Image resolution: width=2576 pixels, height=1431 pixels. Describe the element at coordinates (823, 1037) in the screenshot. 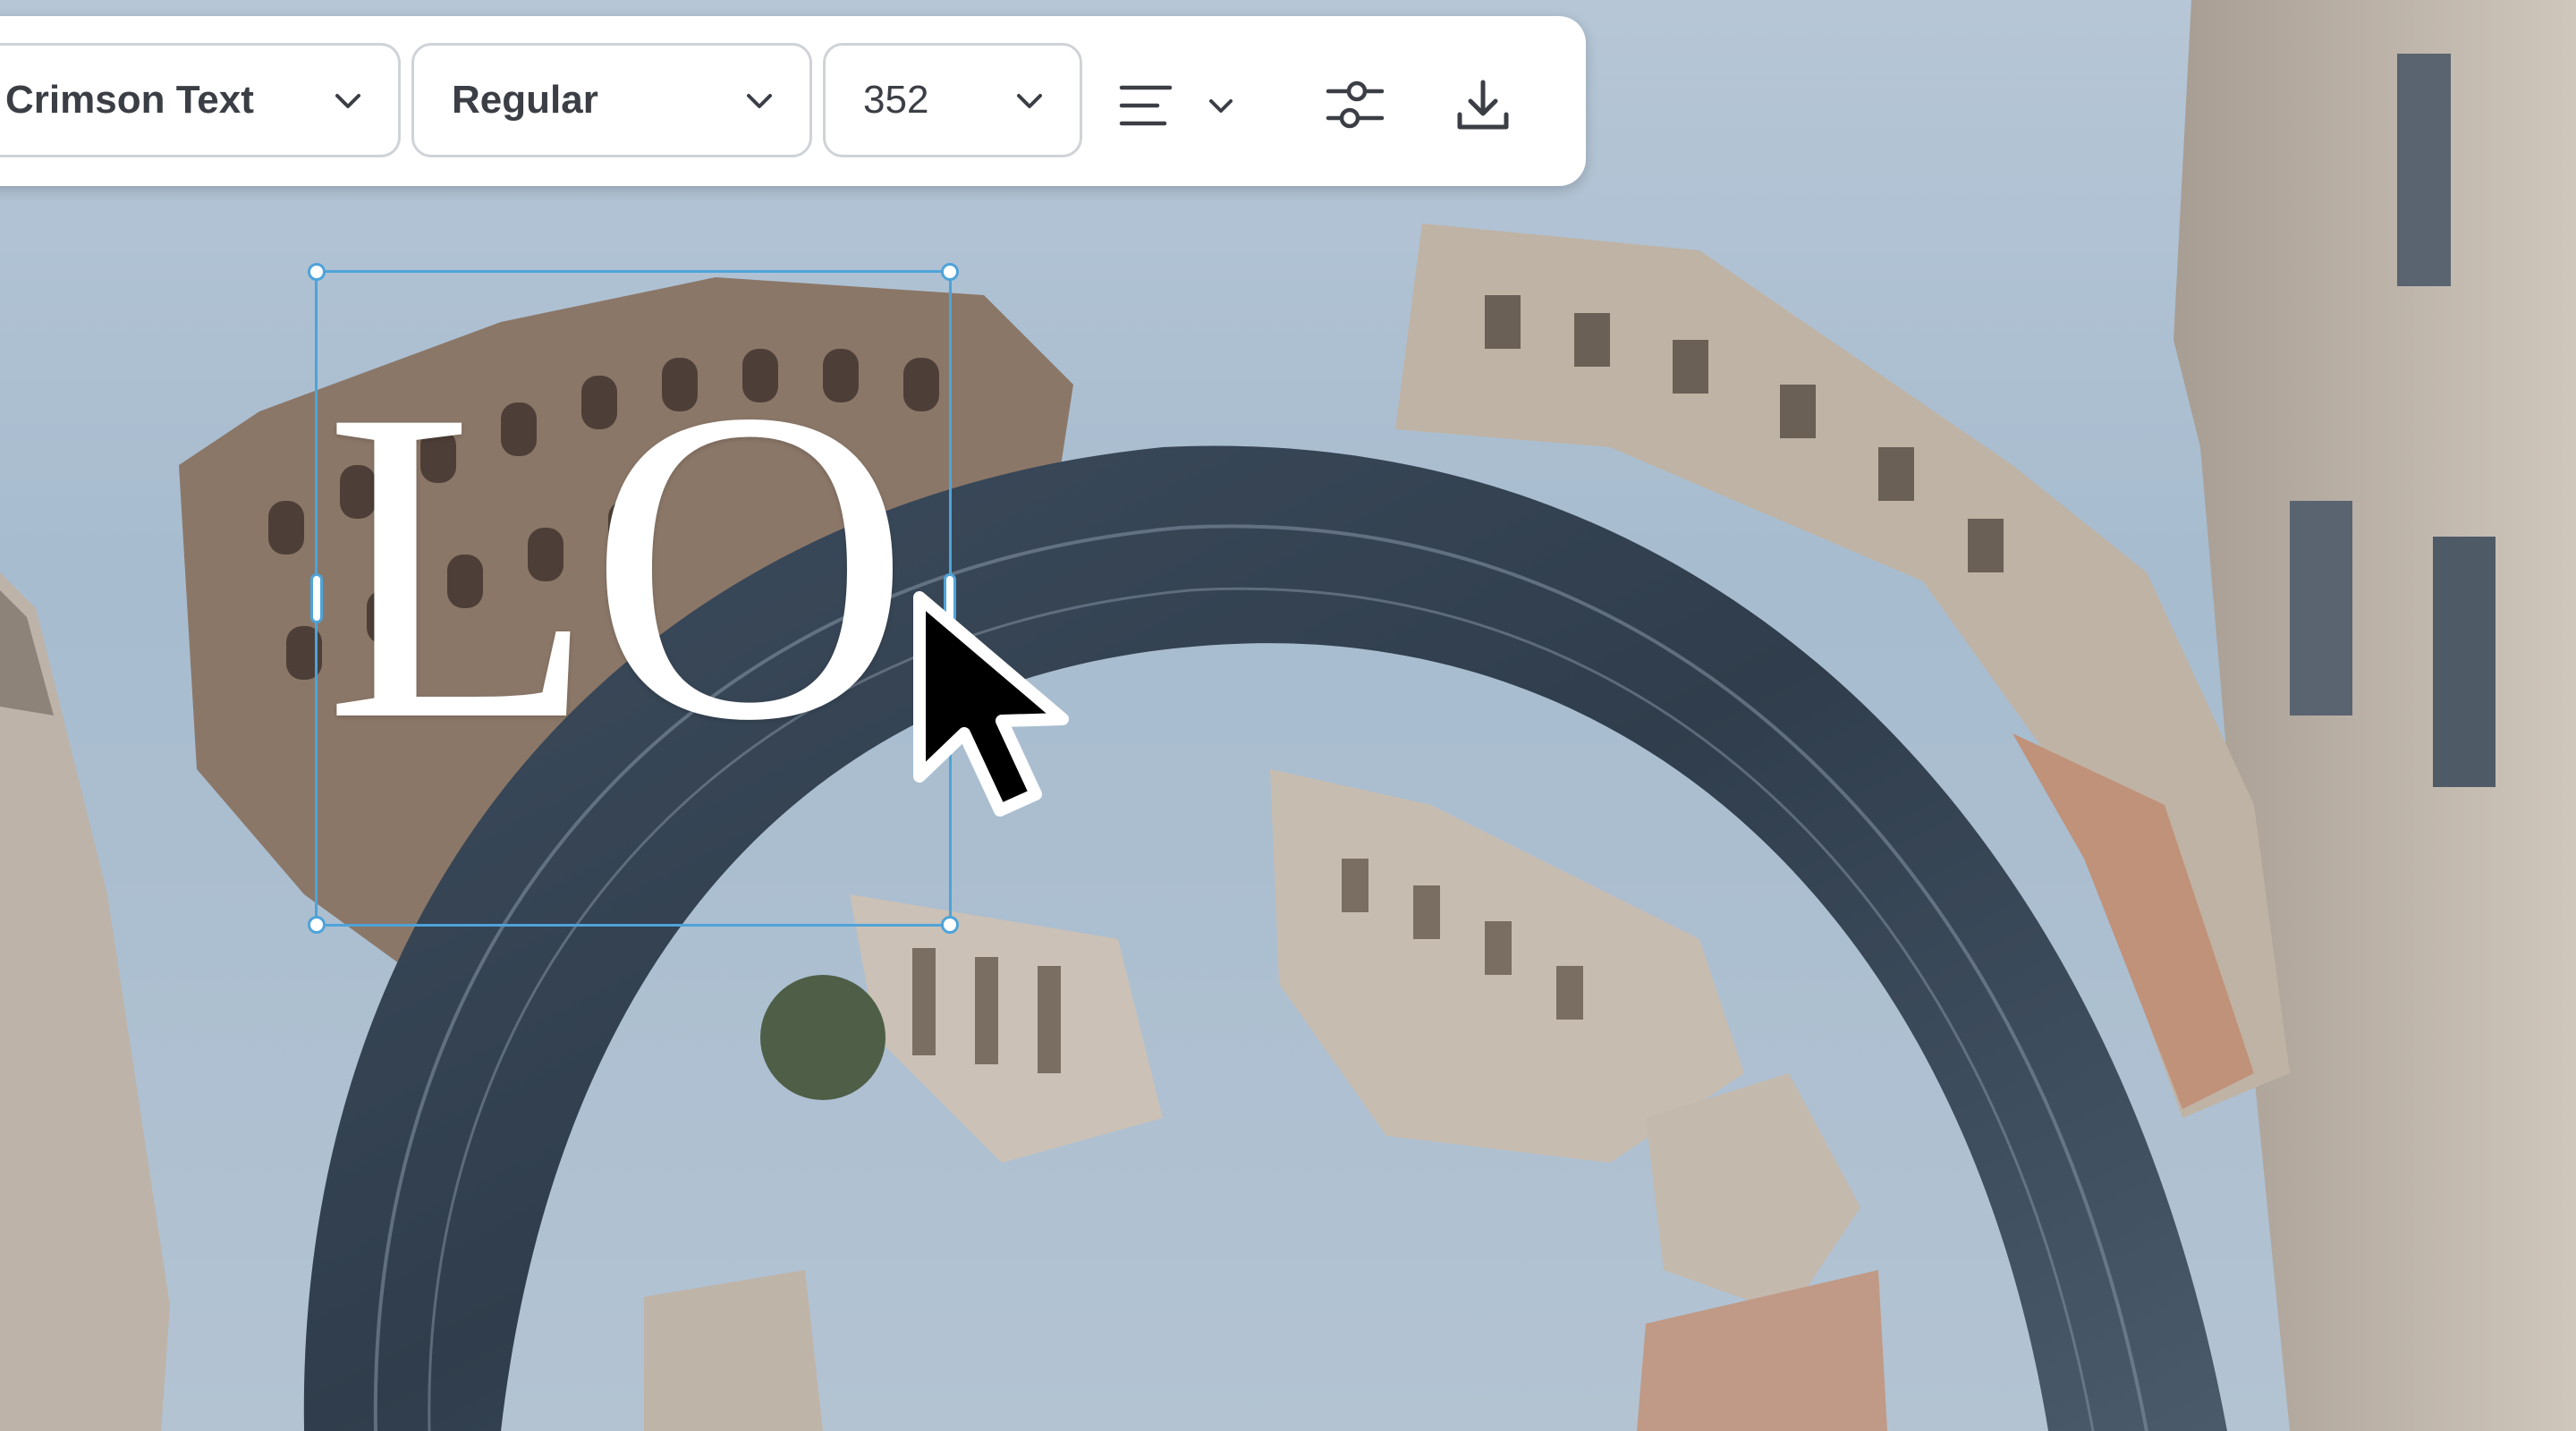

I see `tree` at that location.